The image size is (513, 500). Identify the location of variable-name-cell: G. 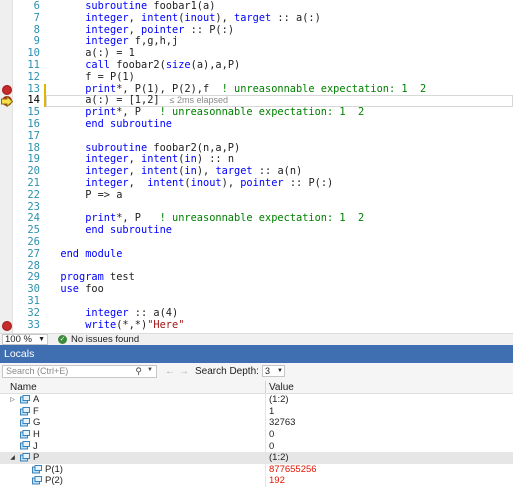
(133, 423).